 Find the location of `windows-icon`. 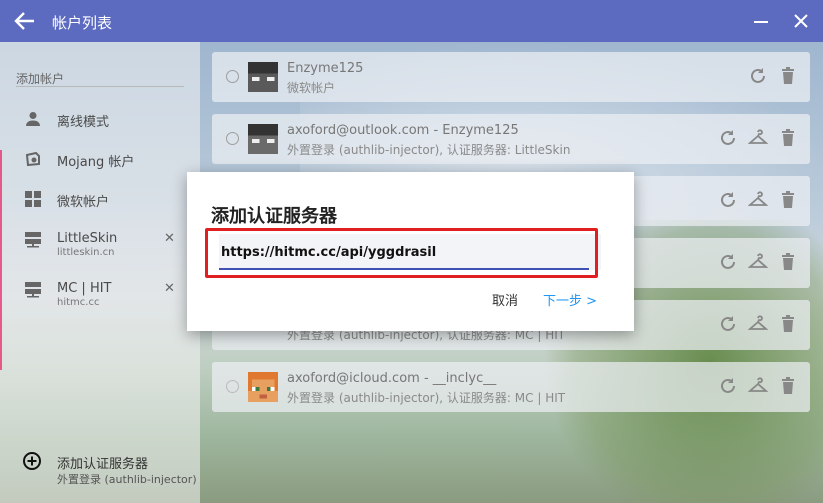

windows-icon is located at coordinates (33, 199).